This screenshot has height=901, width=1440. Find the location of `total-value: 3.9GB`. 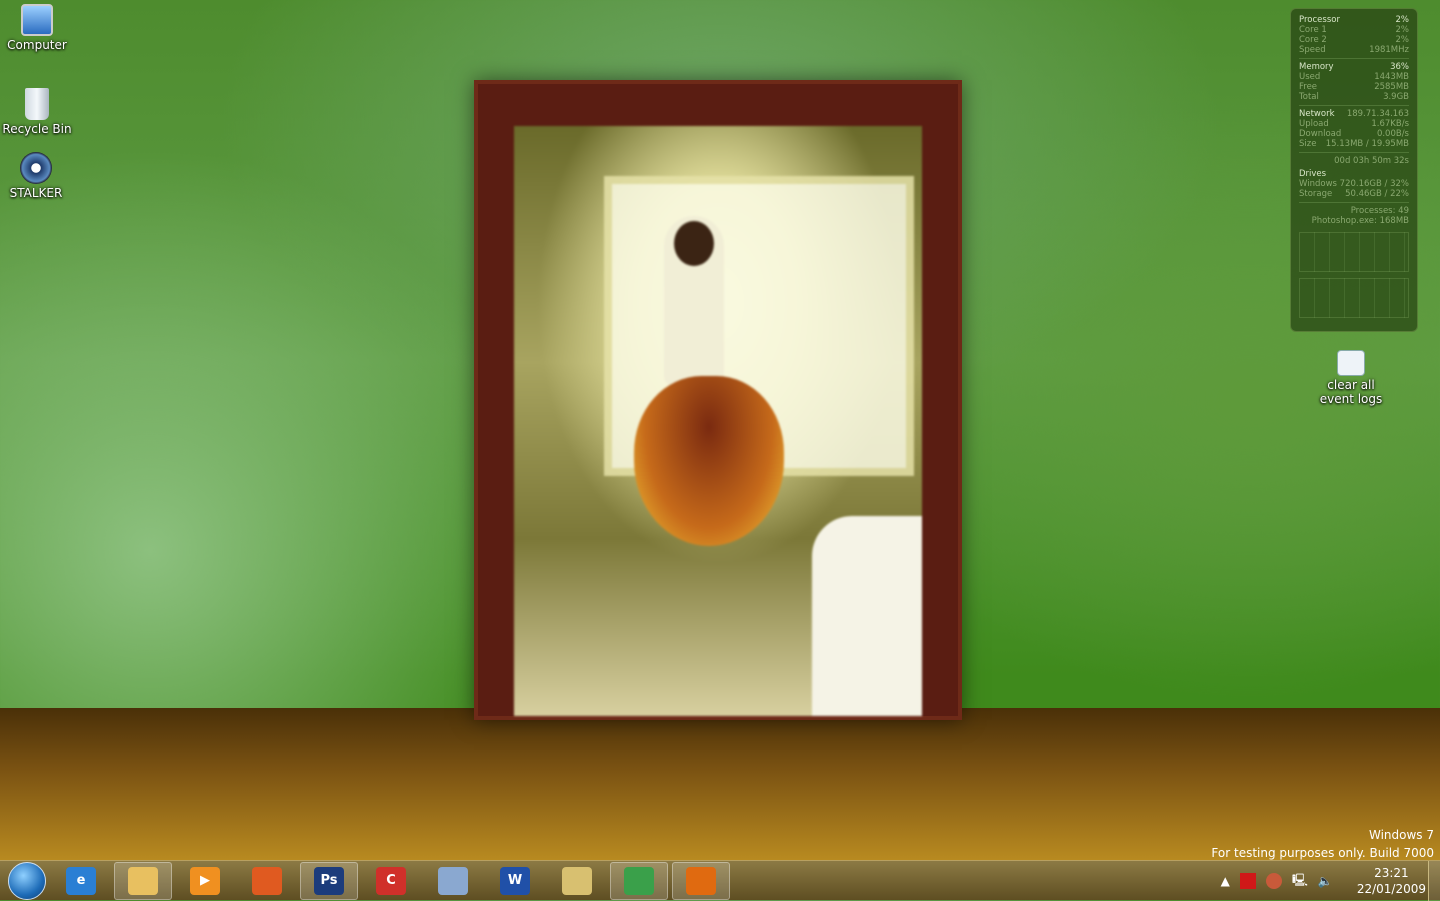

total-value: 3.9GB is located at coordinates (1396, 97).